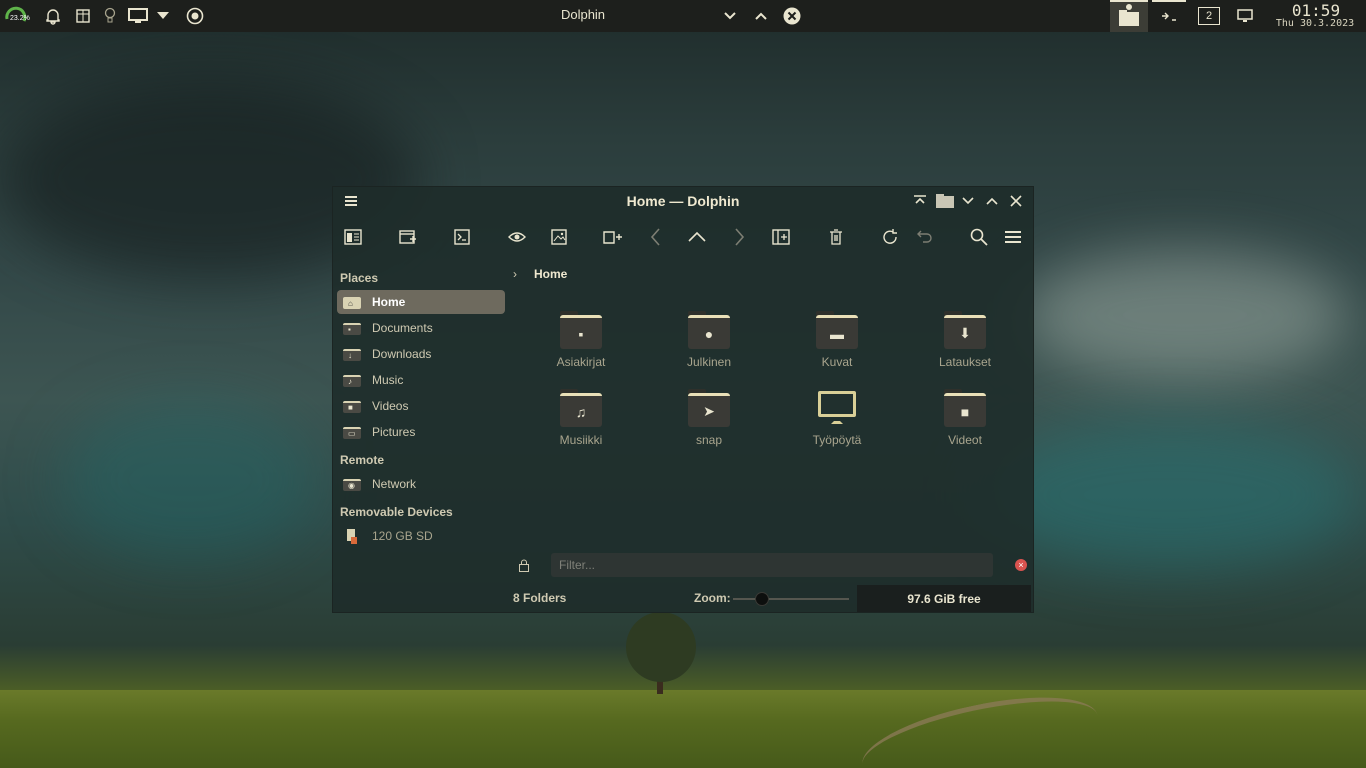 The width and height of the screenshot is (1366, 768). What do you see at coordinates (540, 598) in the screenshot?
I see `folder-count: 8 Folders` at bounding box center [540, 598].